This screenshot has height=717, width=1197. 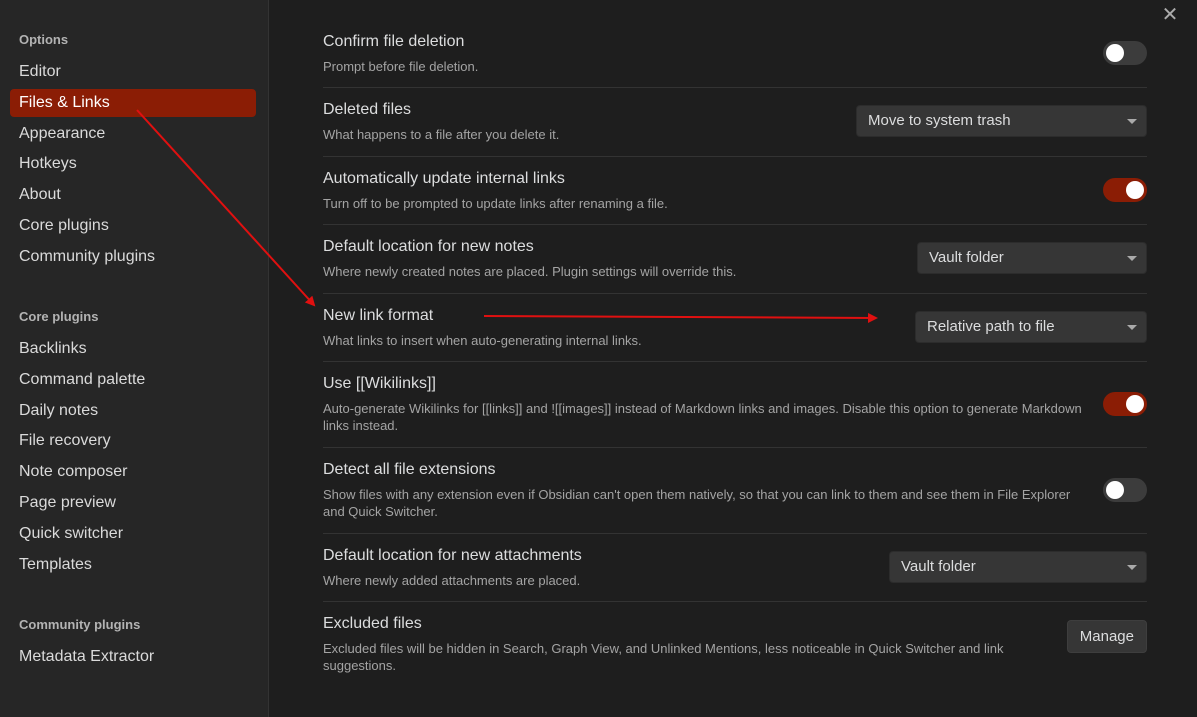 I want to click on sidebar-item-page-preview: Page preview, so click(x=133, y=503).